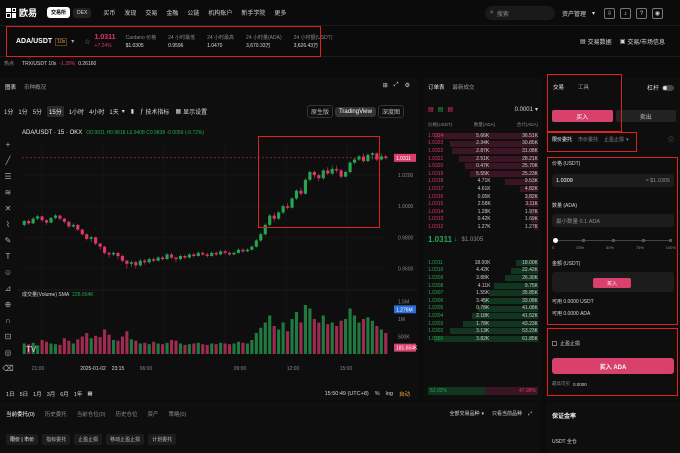 Image resolution: width=680 pixels, height=453 pixels. I want to click on bid-row: 1.0308 4.11K 9.75K, so click(483, 286).